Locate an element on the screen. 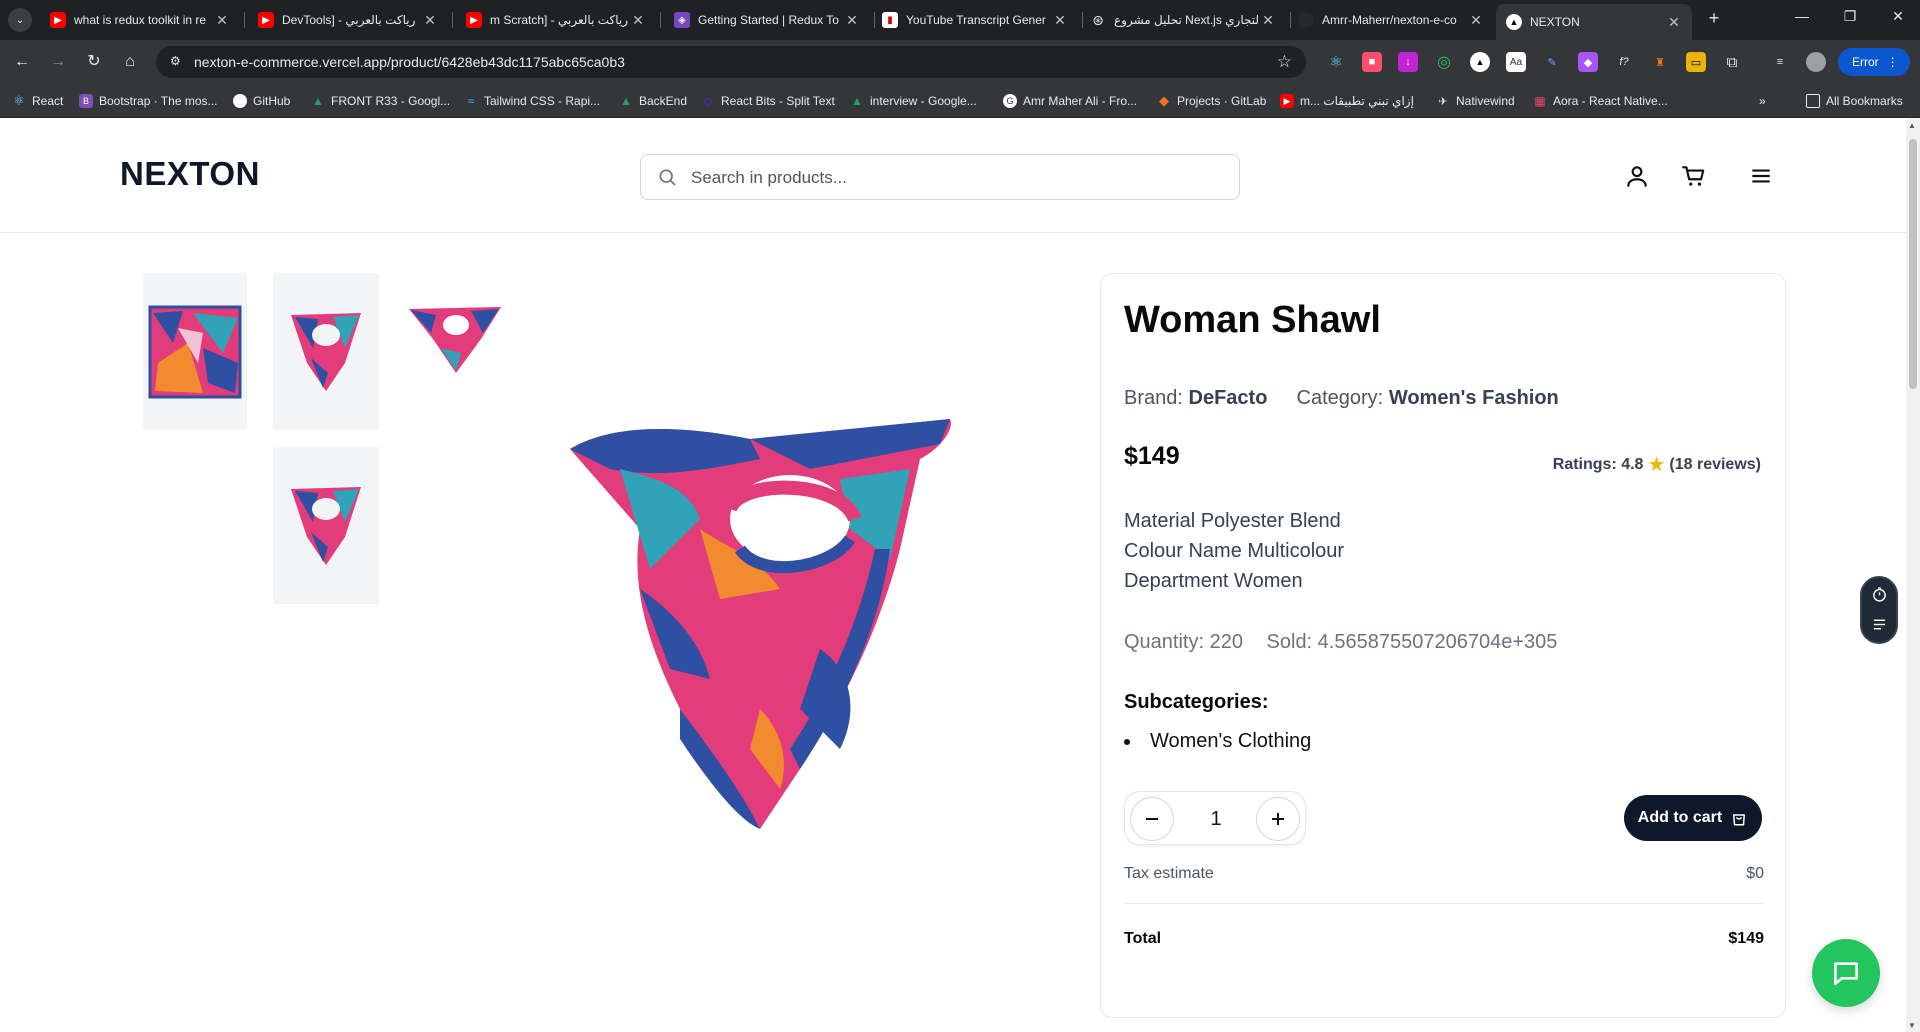 The image size is (1920, 1032). extension-icon: ▭ is located at coordinates (1696, 62).